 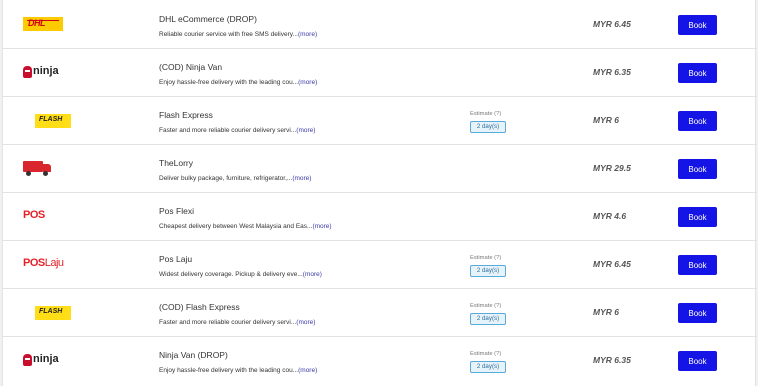 I want to click on pos-laju-logo: POSLaju, so click(x=43, y=263).